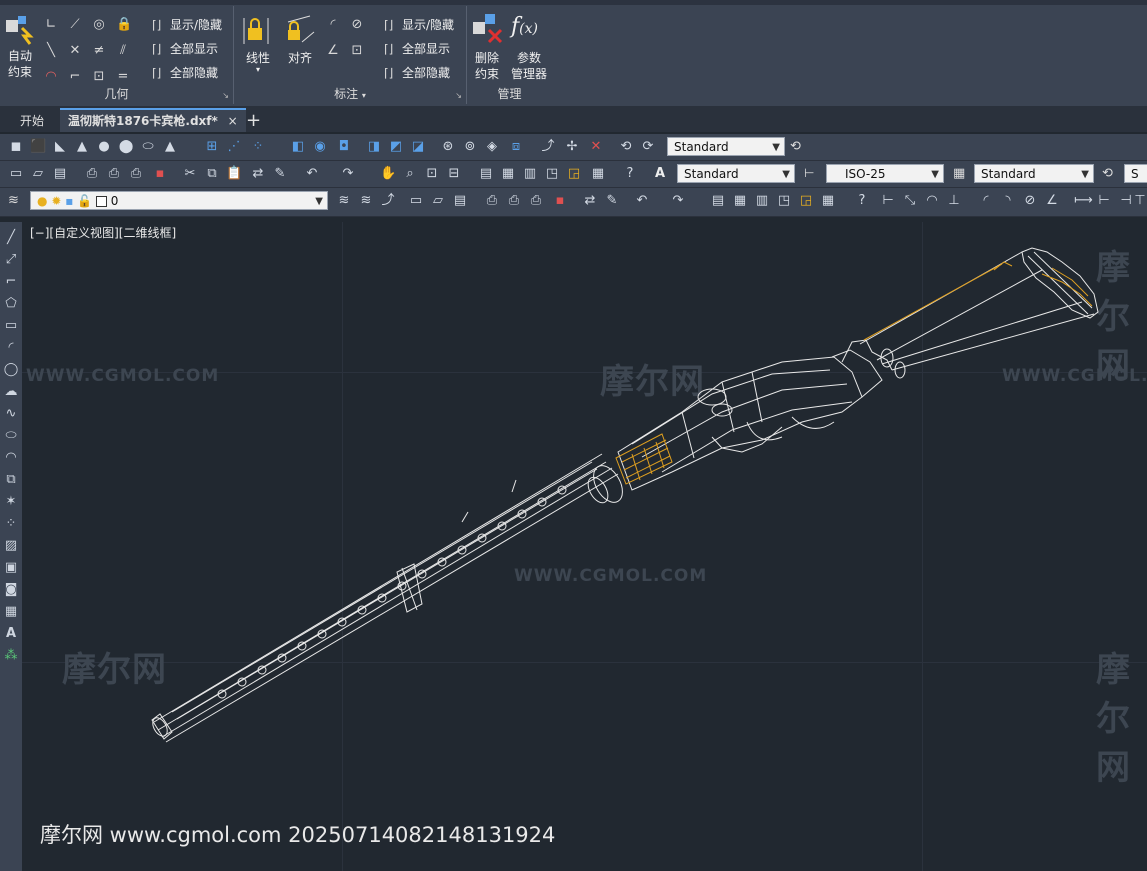 The width and height of the screenshot is (1147, 871). Describe the element at coordinates (114, 174) in the screenshot. I see `print-preview-icon: ⎙` at that location.